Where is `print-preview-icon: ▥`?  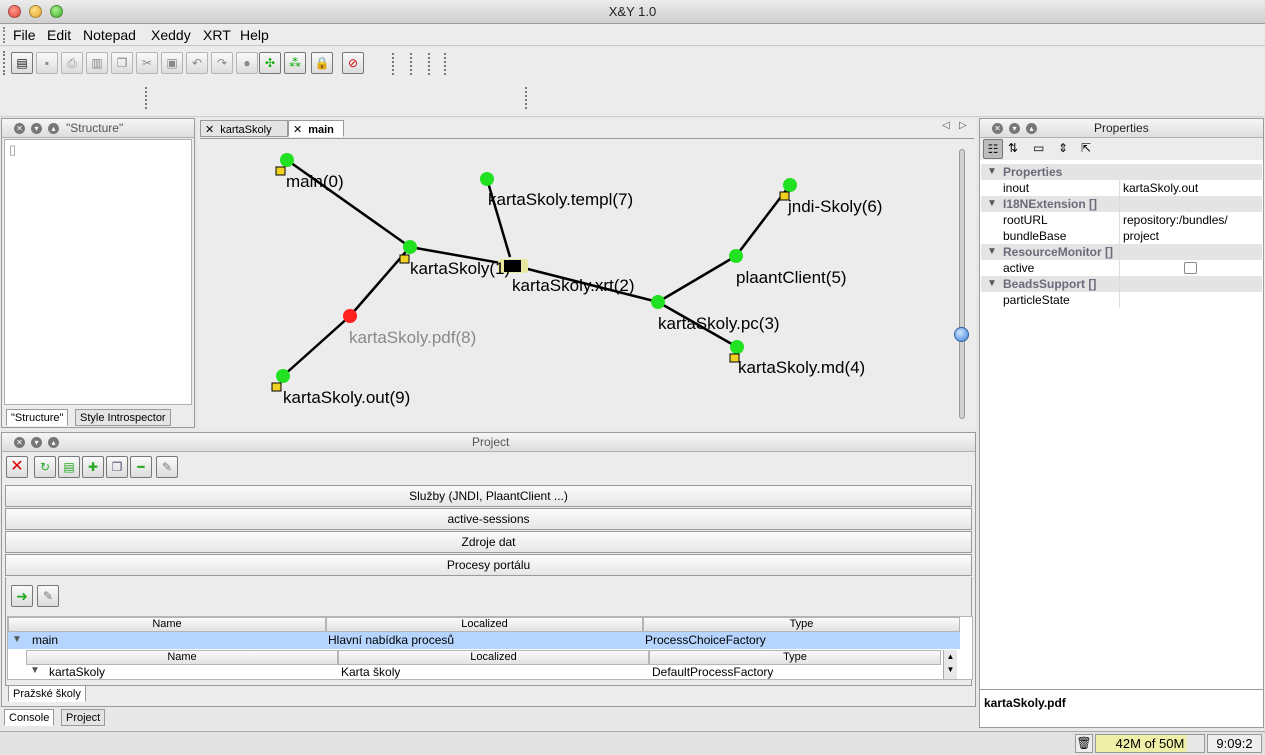 print-preview-icon: ▥ is located at coordinates (97, 63).